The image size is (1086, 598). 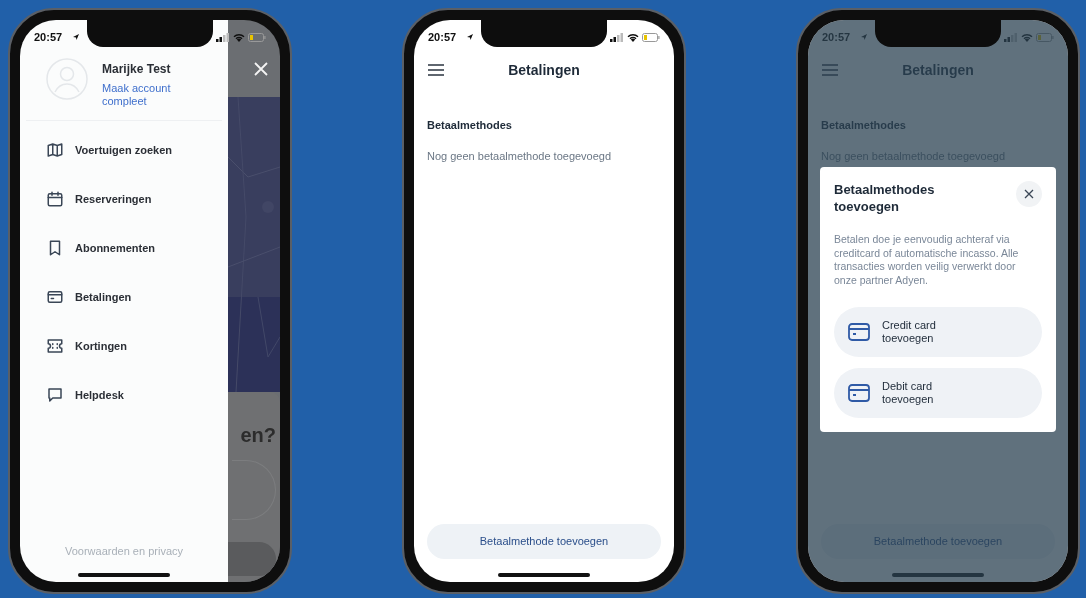 What do you see at coordinates (55, 199) in the screenshot?
I see `calendar-icon` at bounding box center [55, 199].